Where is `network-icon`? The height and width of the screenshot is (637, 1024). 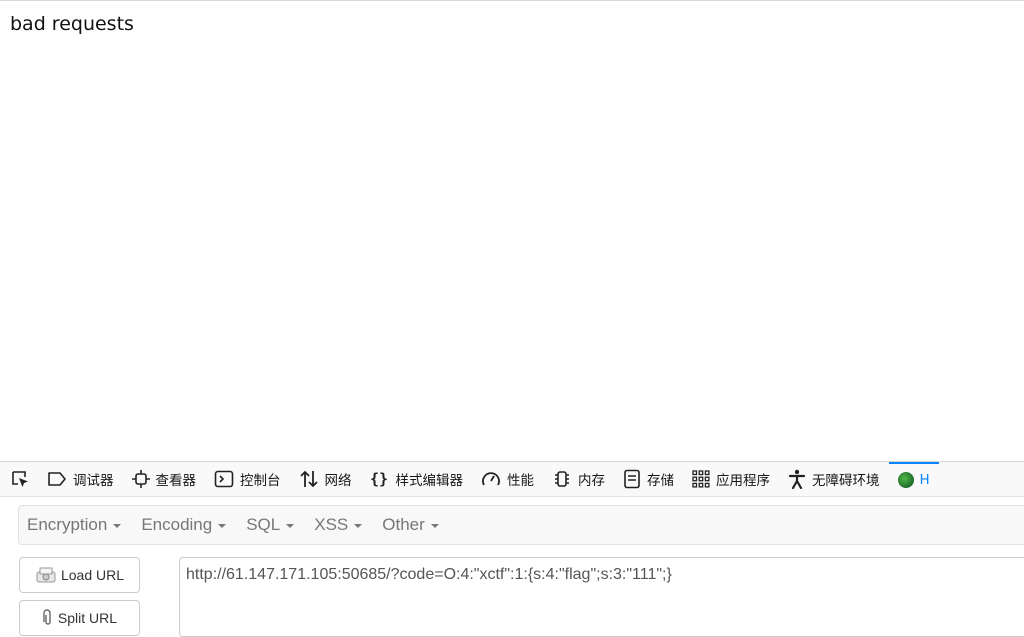 network-icon is located at coordinates (308, 479).